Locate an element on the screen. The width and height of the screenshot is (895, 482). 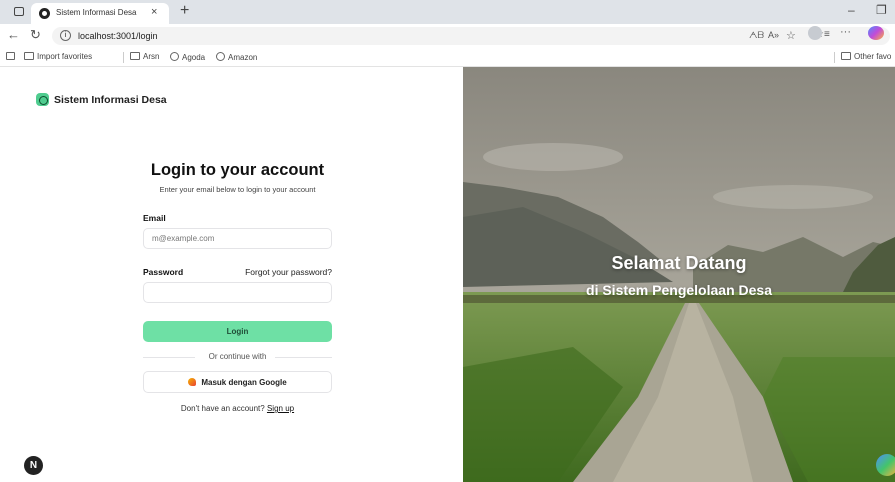
hero-title: Selamat Datang is located at coordinates (679, 263).